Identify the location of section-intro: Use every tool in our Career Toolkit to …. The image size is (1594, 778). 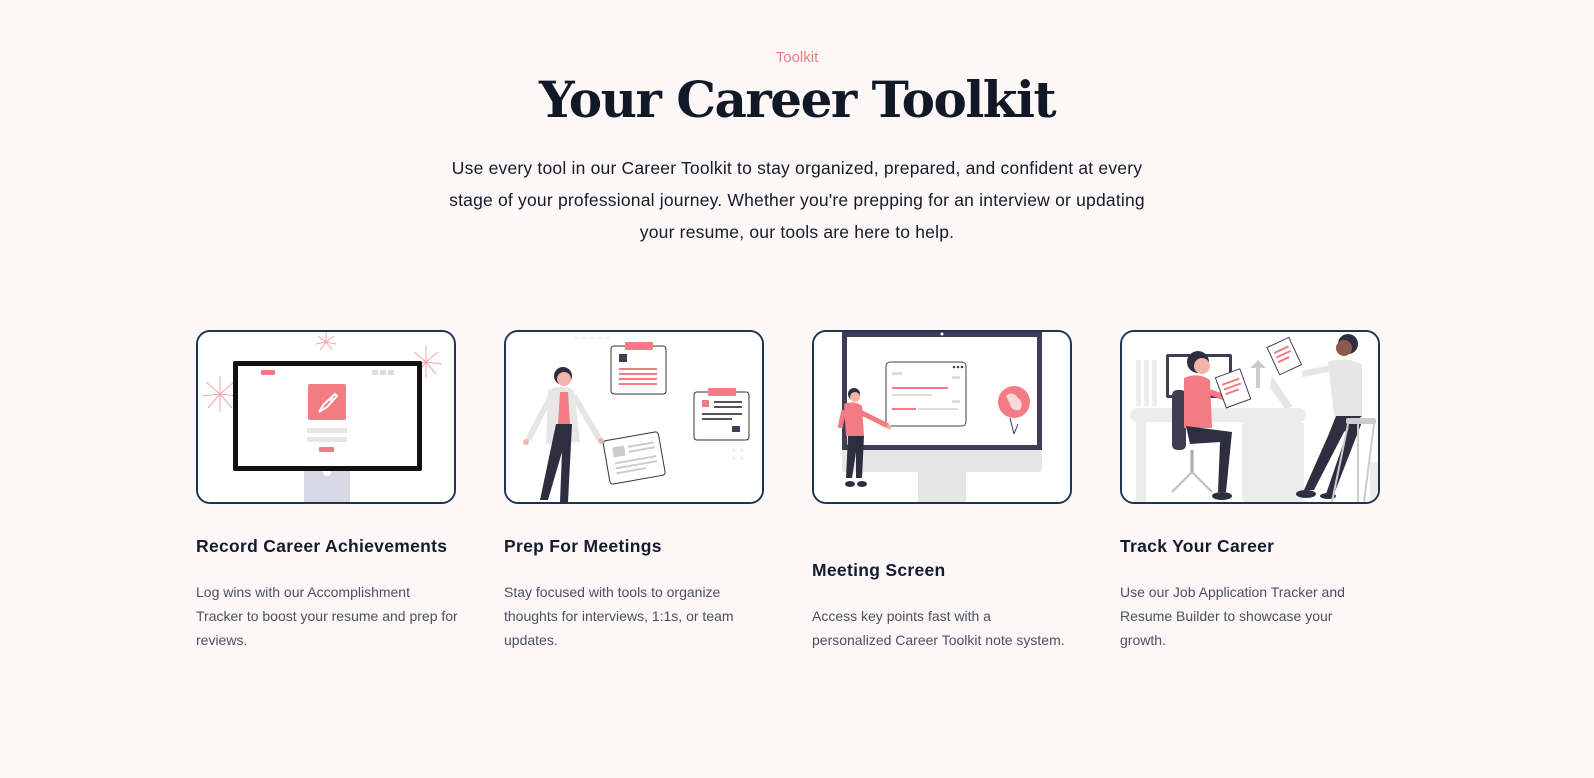
(797, 200).